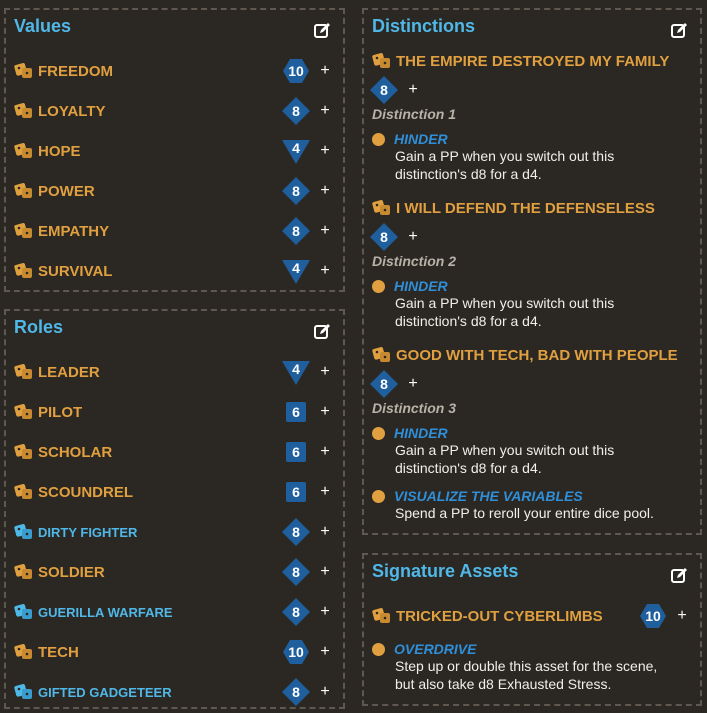  I want to click on values-row-power: POWER 8 +, so click(173, 191).